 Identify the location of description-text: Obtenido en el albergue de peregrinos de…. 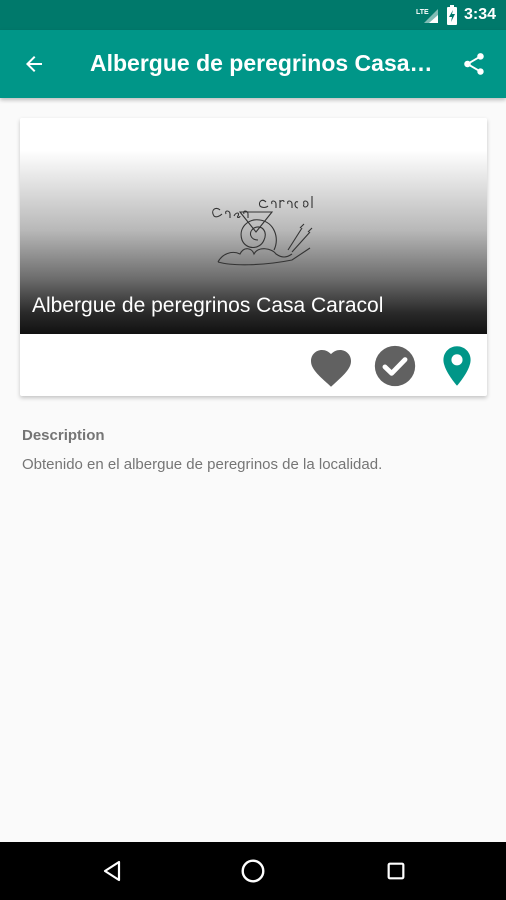
(202, 464).